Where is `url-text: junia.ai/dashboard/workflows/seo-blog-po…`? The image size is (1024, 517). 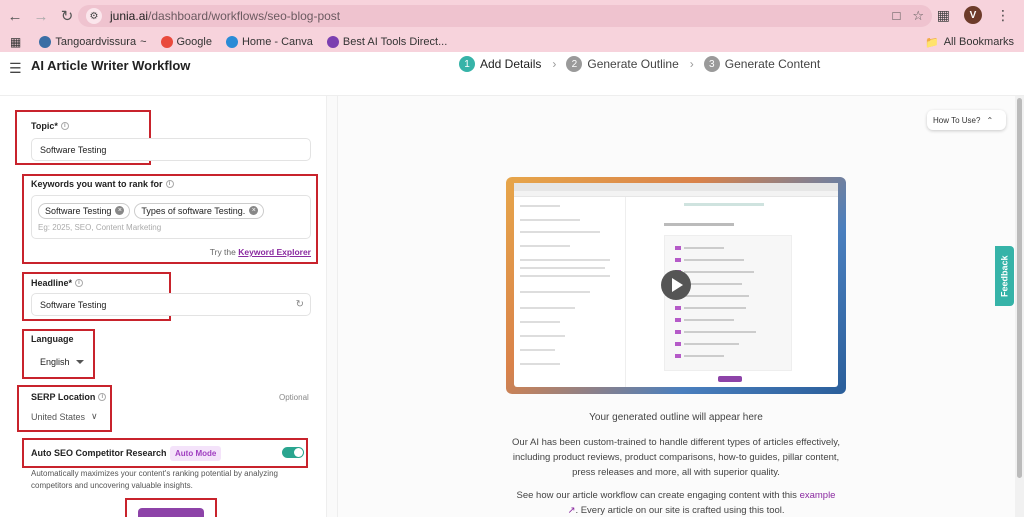
url-text: junia.ai/dashboard/workflows/seo-blog-po… is located at coordinates (225, 16).